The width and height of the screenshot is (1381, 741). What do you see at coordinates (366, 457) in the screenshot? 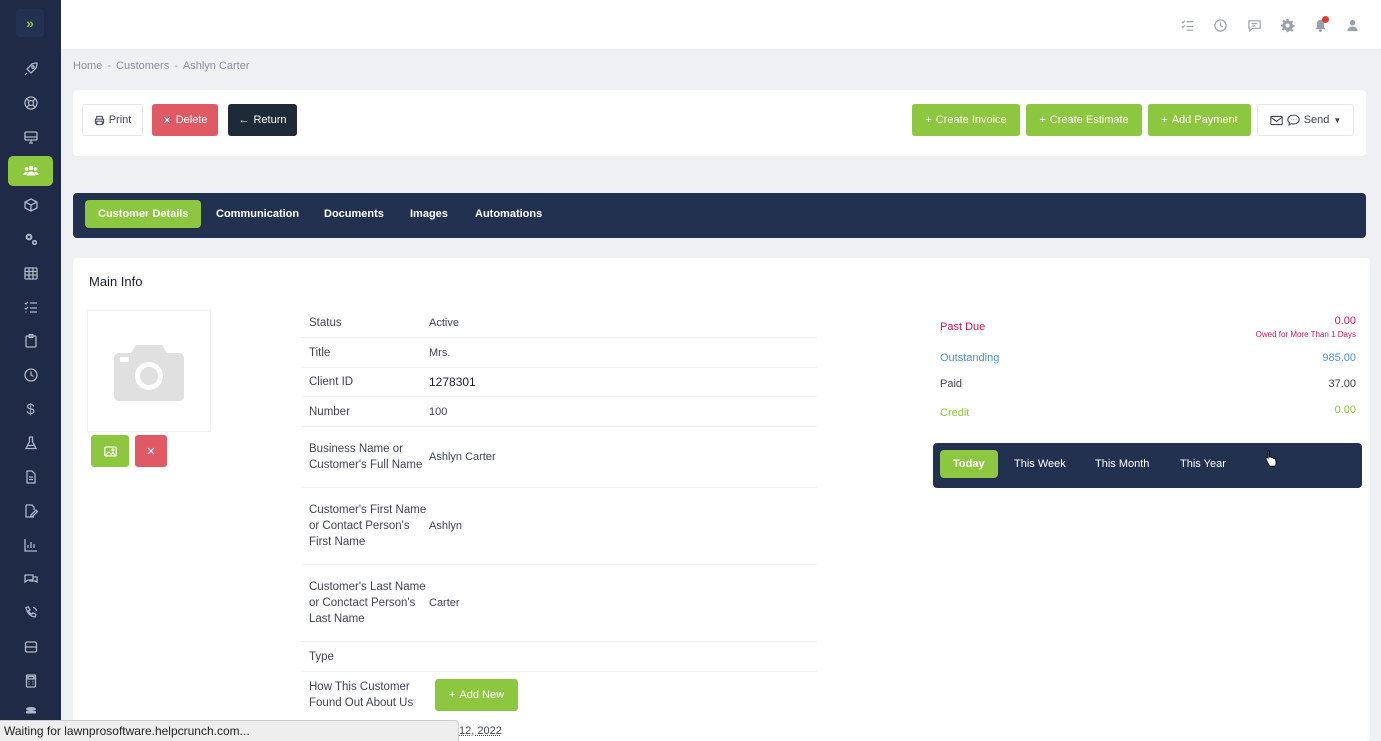
I see `info-label: Business Name or Customer's Full Name` at bounding box center [366, 457].